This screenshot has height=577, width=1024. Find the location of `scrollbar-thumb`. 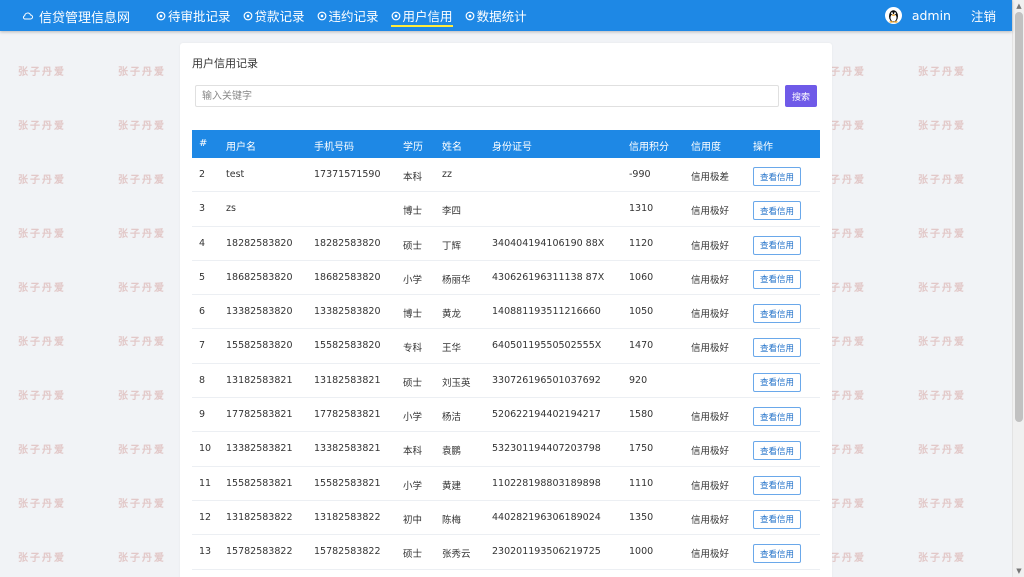

scrollbar-thumb is located at coordinates (1019, 217).